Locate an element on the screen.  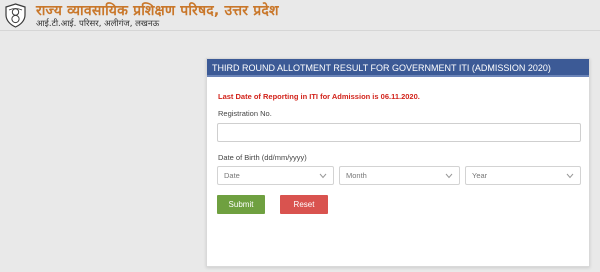
date-select-value: Date is located at coordinates (232, 175).